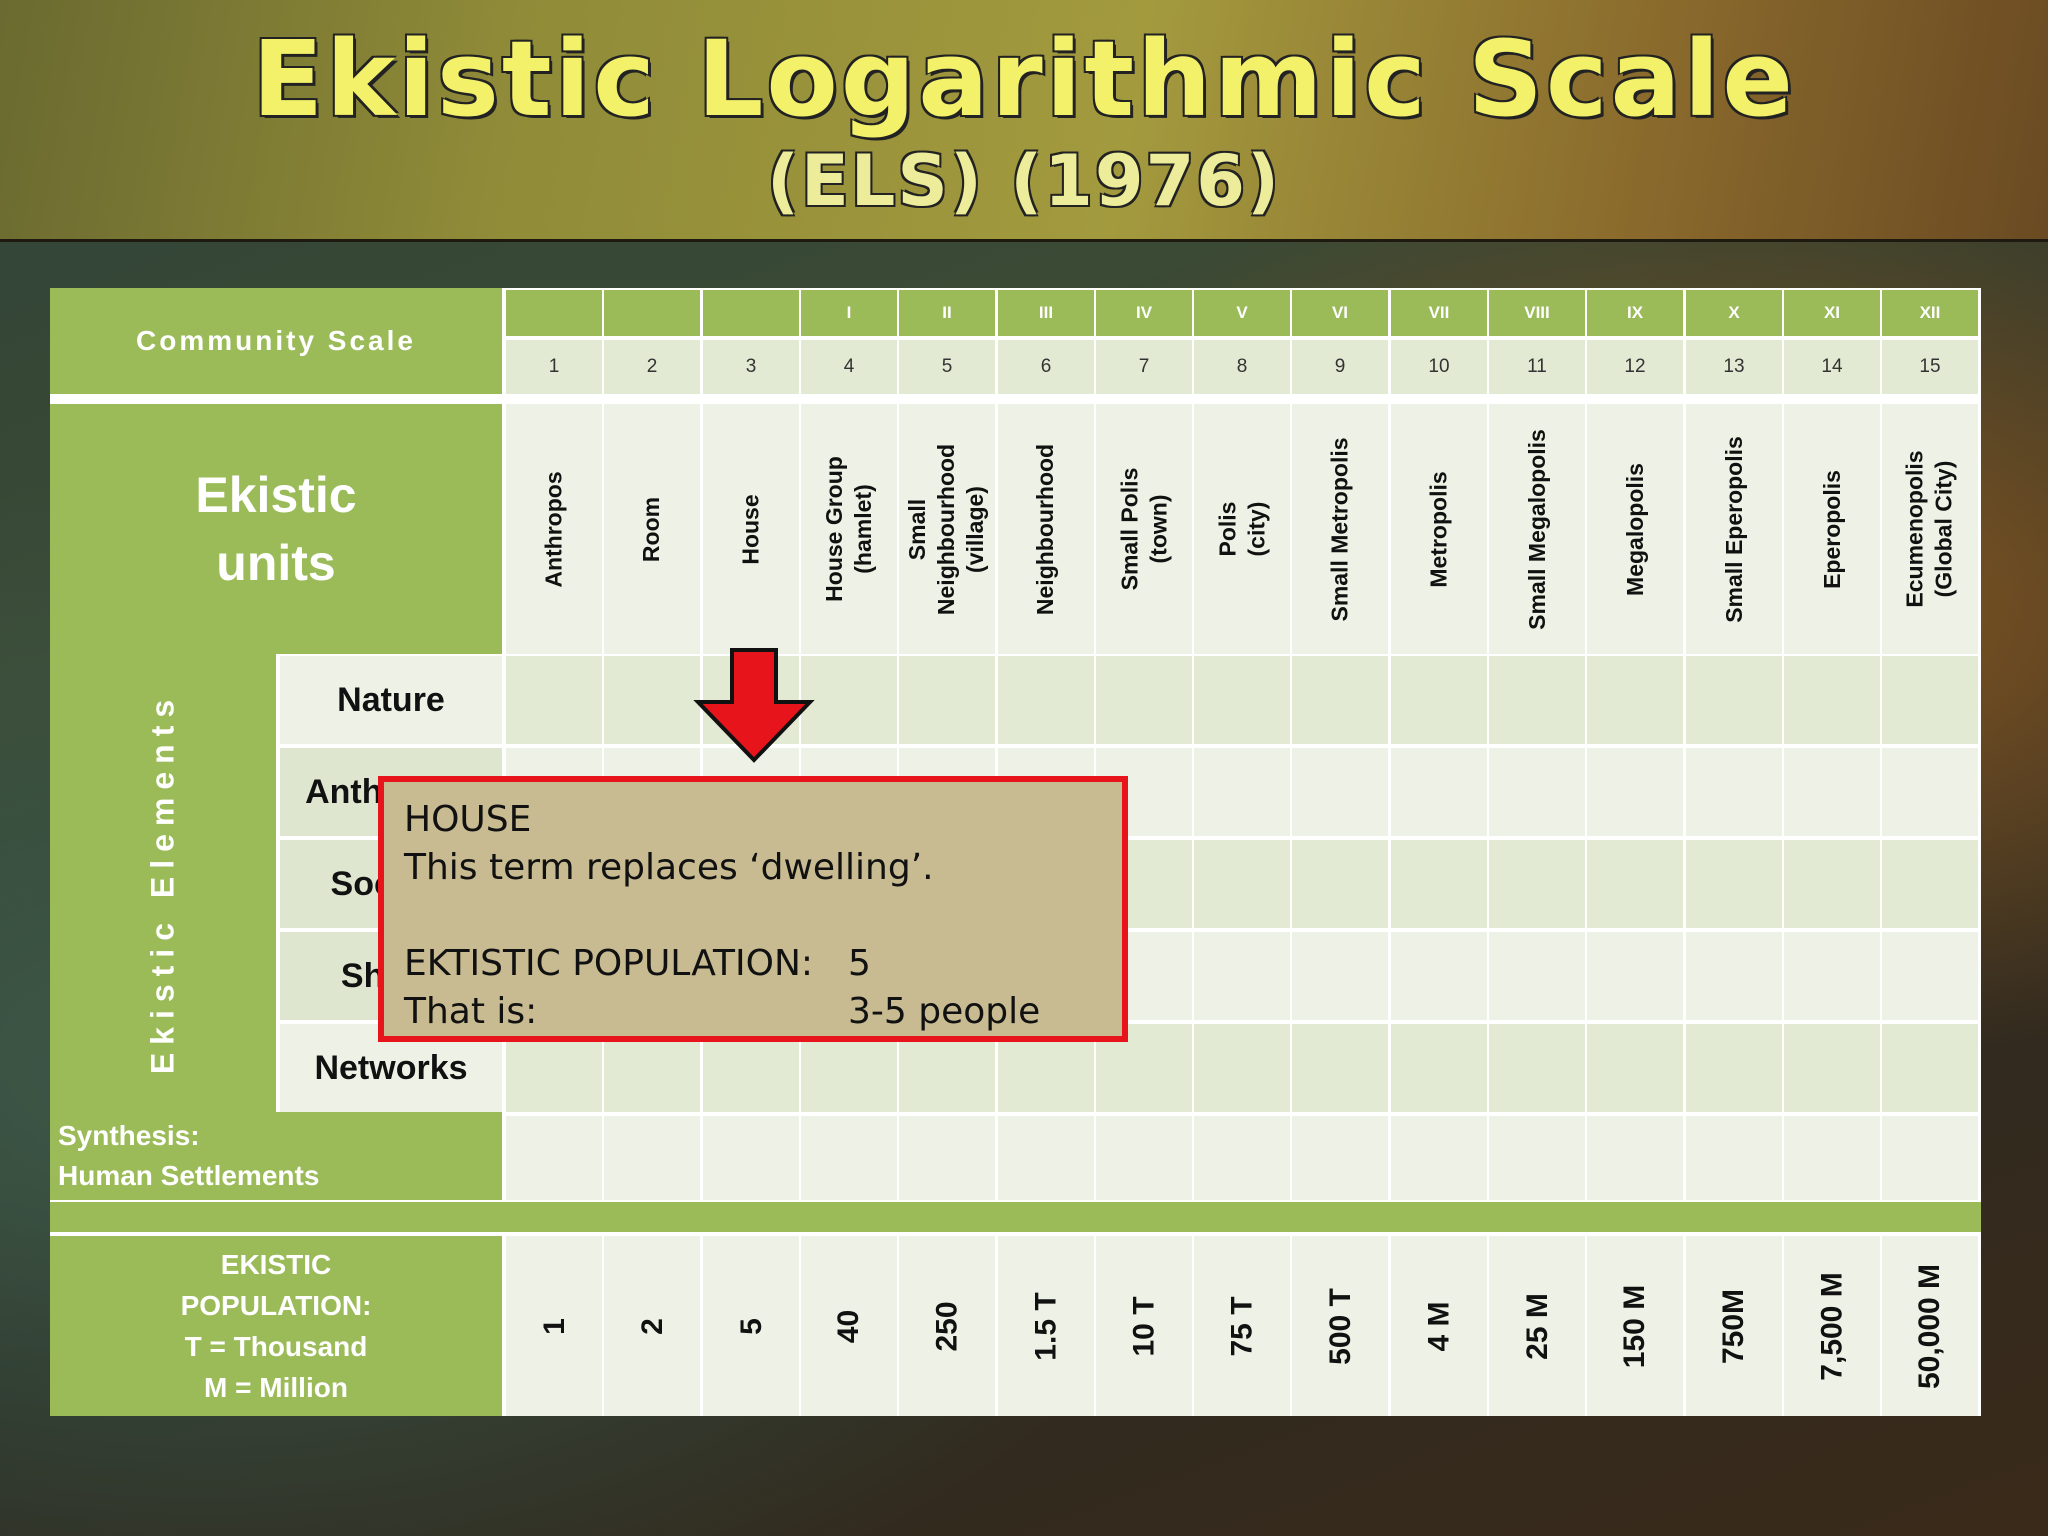  What do you see at coordinates (554, 1326) in the screenshot?
I see `population-value: 1` at bounding box center [554, 1326].